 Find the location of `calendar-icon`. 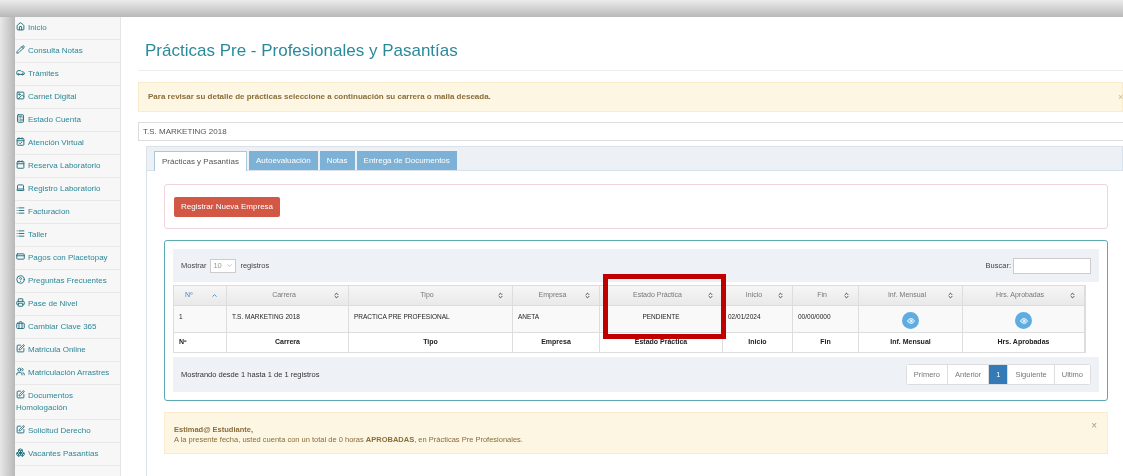

calendar-icon is located at coordinates (20, 164).